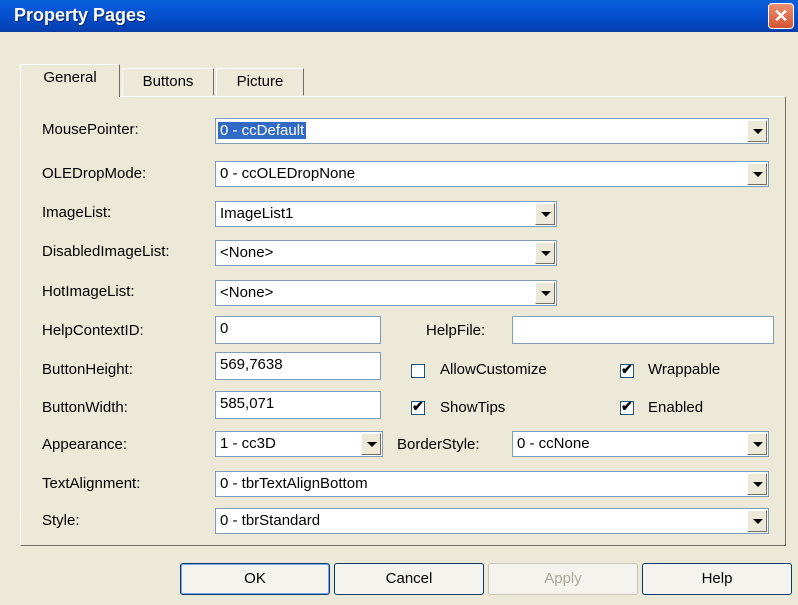 The height and width of the screenshot is (605, 798). I want to click on style-select: 0 - tbrStandard, so click(492, 521).